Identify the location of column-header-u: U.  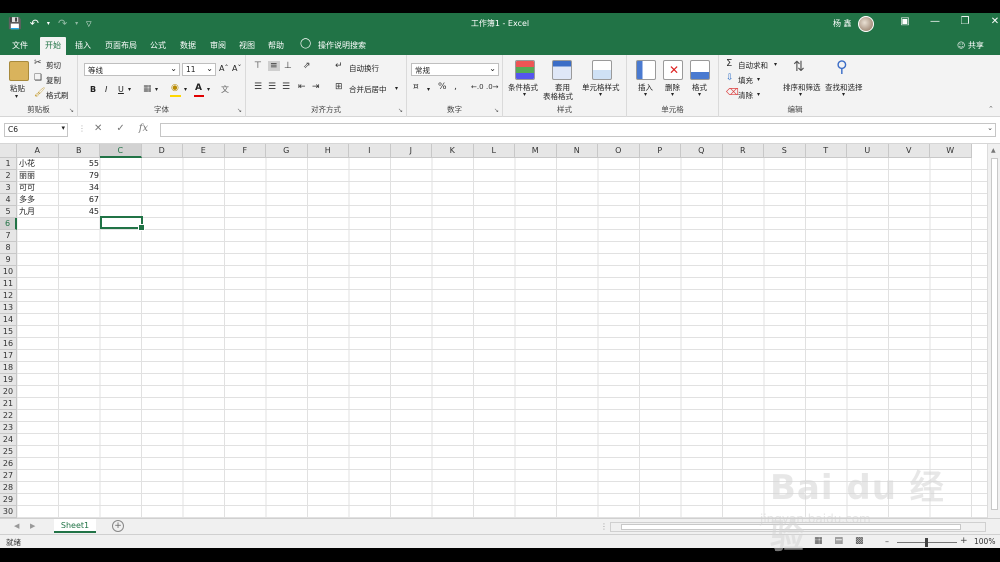
(868, 151).